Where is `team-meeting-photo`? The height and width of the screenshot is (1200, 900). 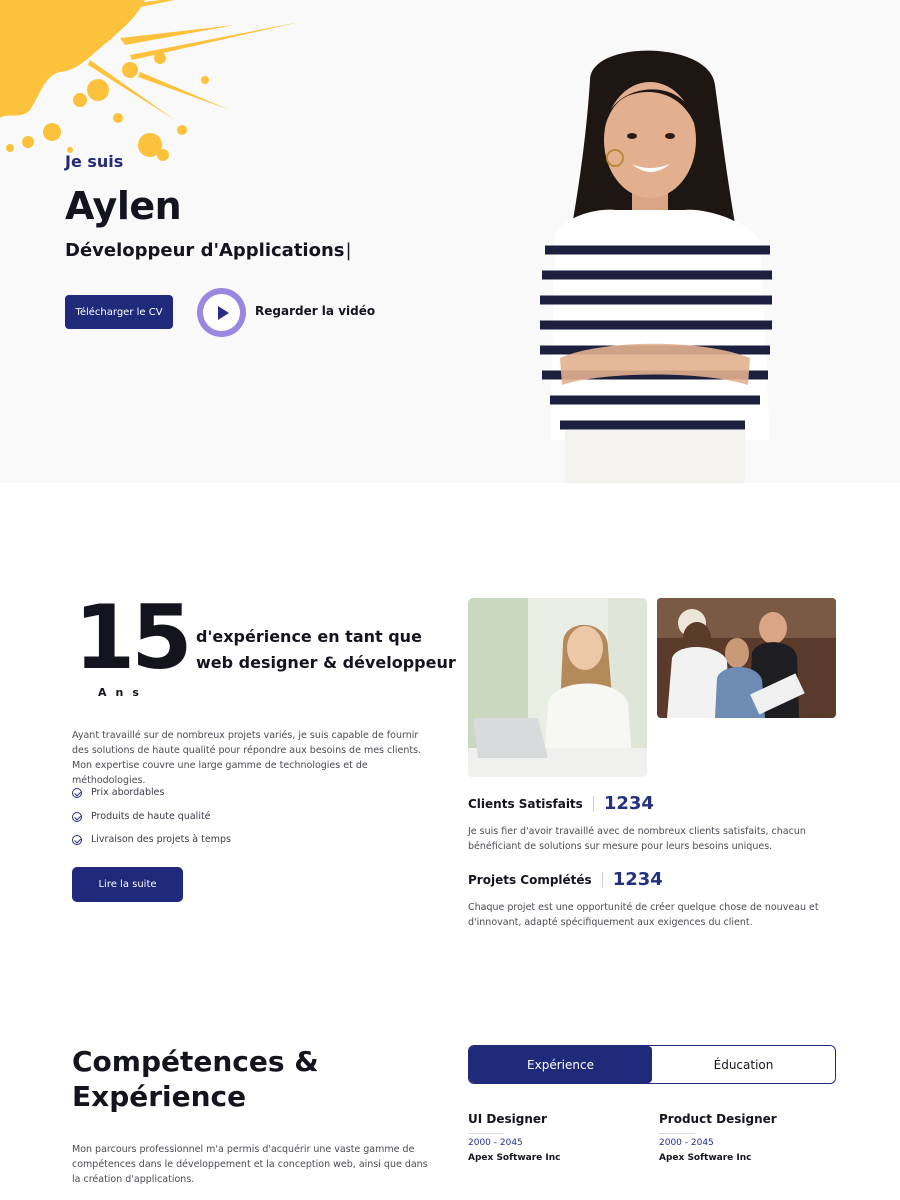 team-meeting-photo is located at coordinates (746, 658).